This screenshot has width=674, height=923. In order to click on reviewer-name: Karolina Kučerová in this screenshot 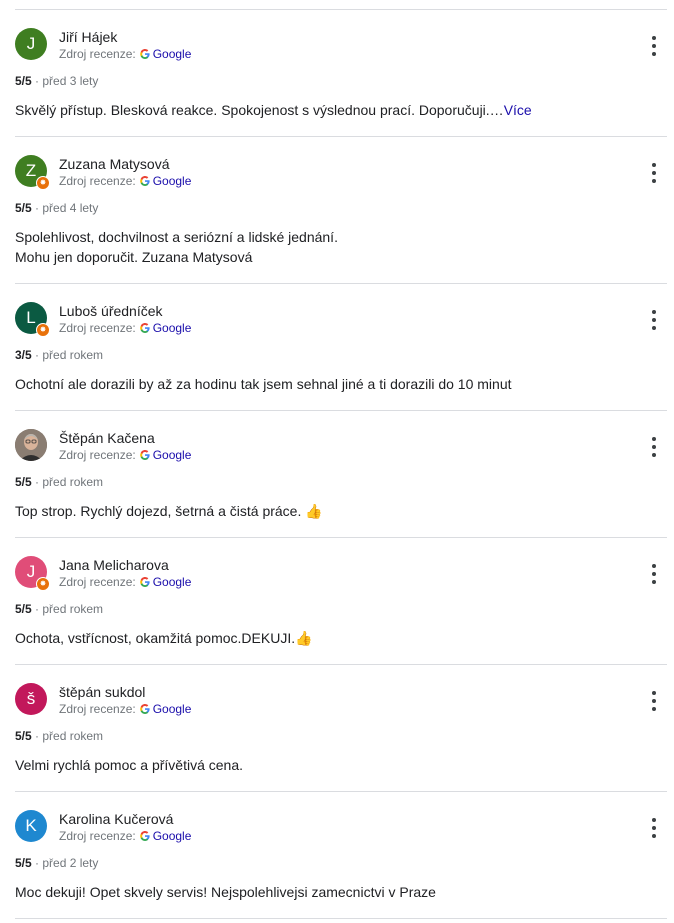, I will do `click(116, 819)`.